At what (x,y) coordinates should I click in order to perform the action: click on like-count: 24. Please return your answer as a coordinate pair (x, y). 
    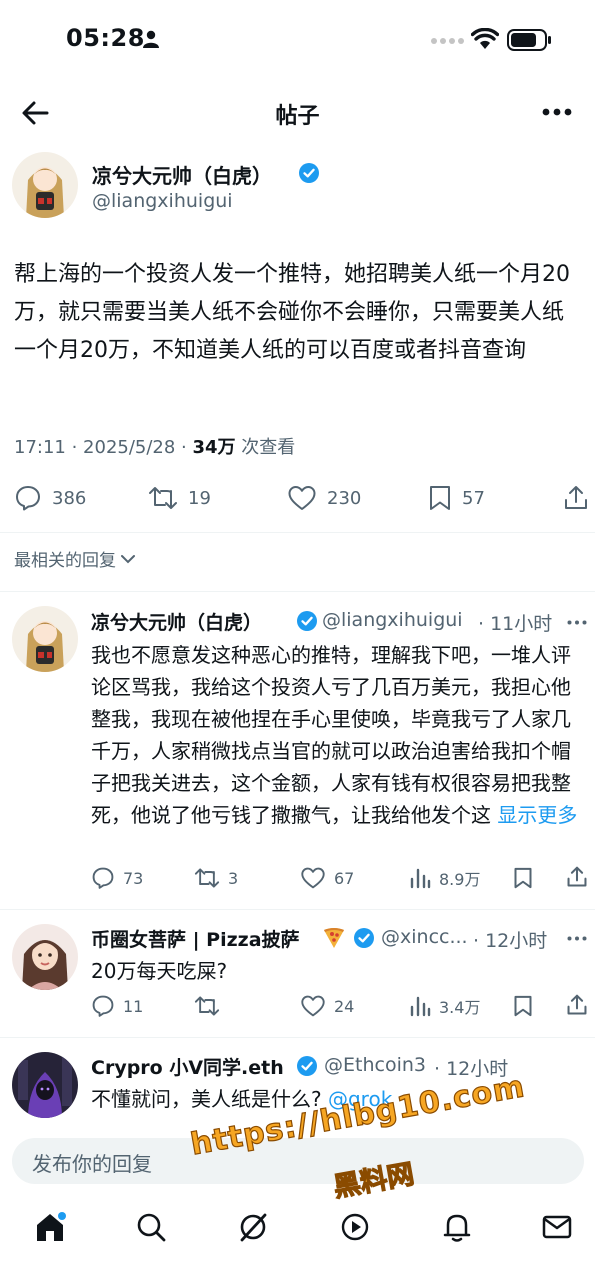
    Looking at the image, I should click on (344, 1006).